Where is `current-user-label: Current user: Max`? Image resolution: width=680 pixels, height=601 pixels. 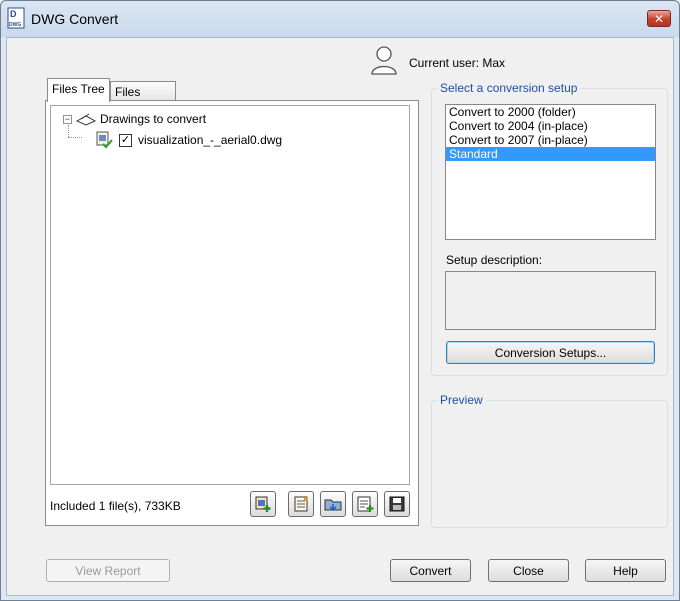 current-user-label: Current user: Max is located at coordinates (457, 63).